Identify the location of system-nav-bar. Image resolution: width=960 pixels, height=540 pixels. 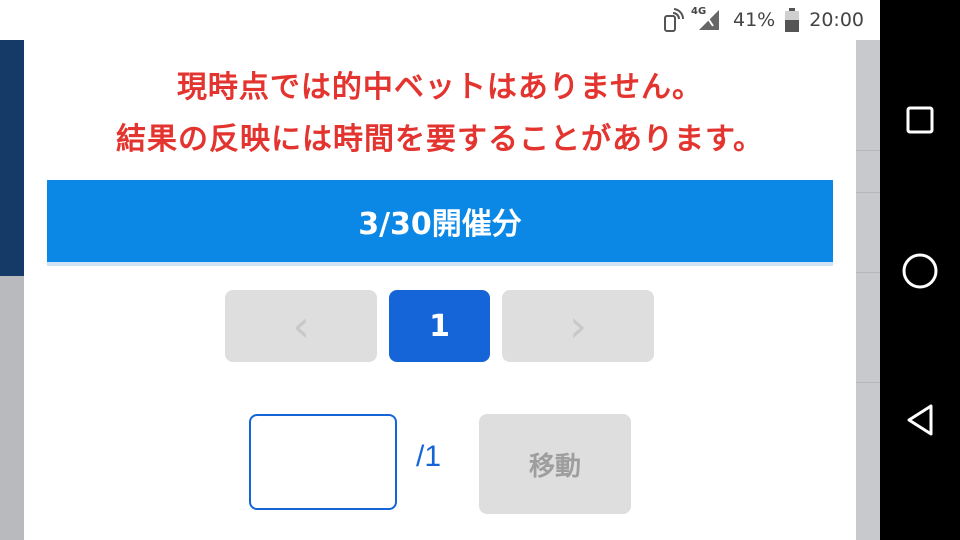
(920, 270).